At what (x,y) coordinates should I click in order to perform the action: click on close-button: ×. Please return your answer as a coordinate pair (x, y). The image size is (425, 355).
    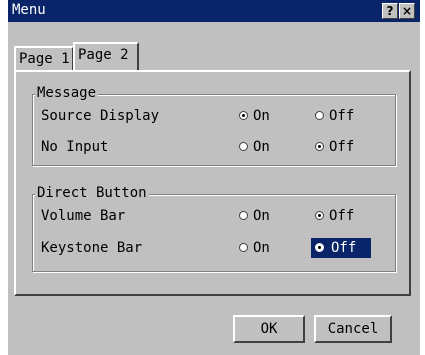
    Looking at the image, I should click on (407, 11).